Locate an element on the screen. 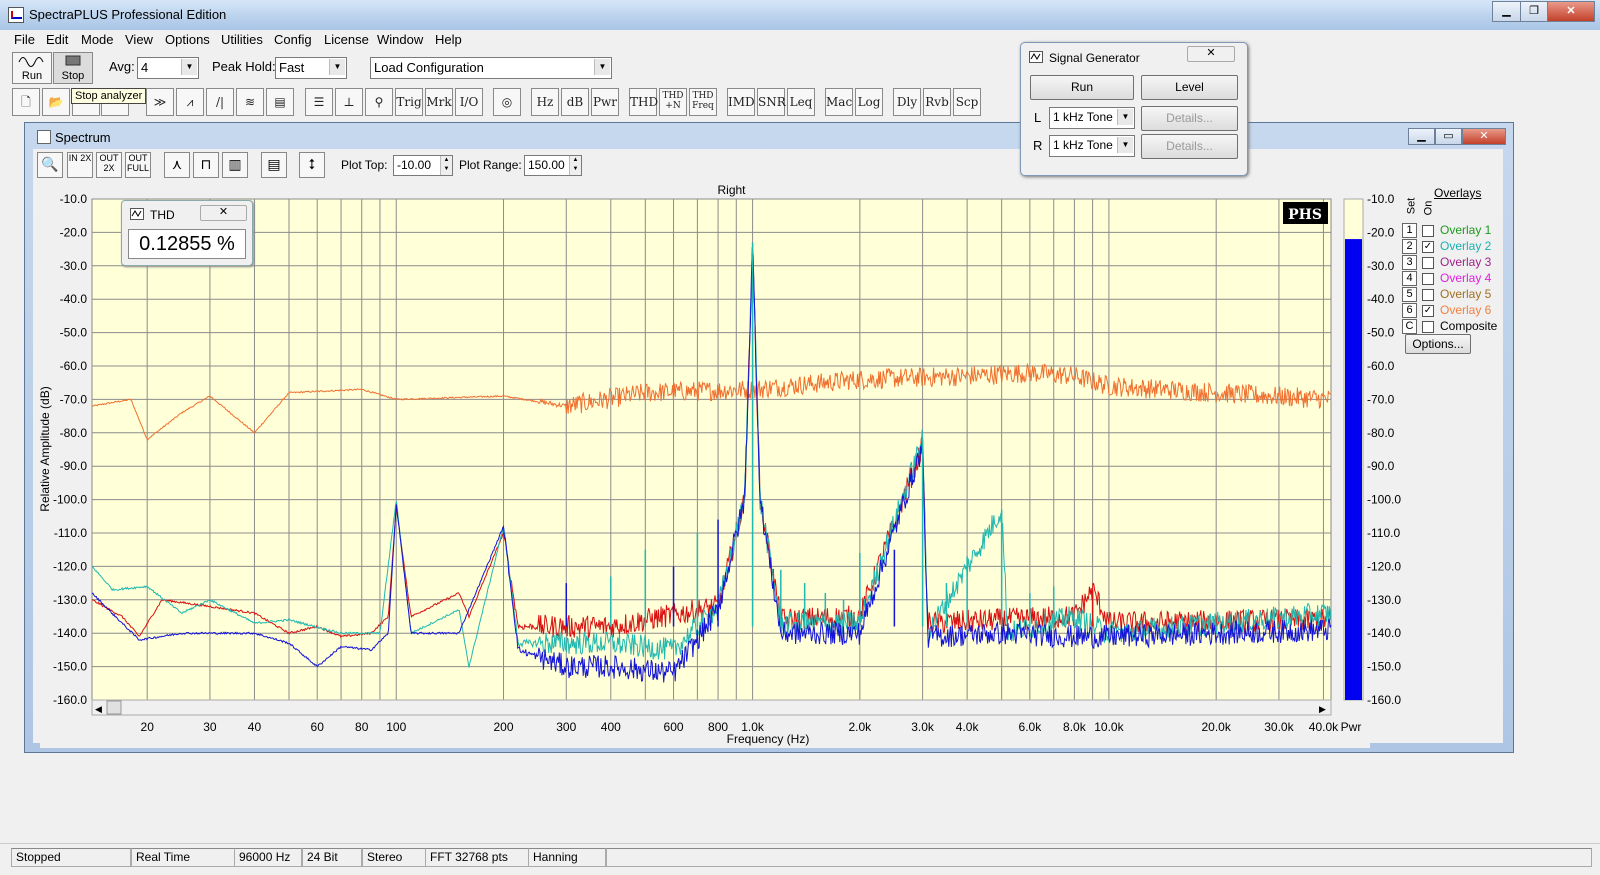  y-tick-label: -130.0 is located at coordinates (70, 600).